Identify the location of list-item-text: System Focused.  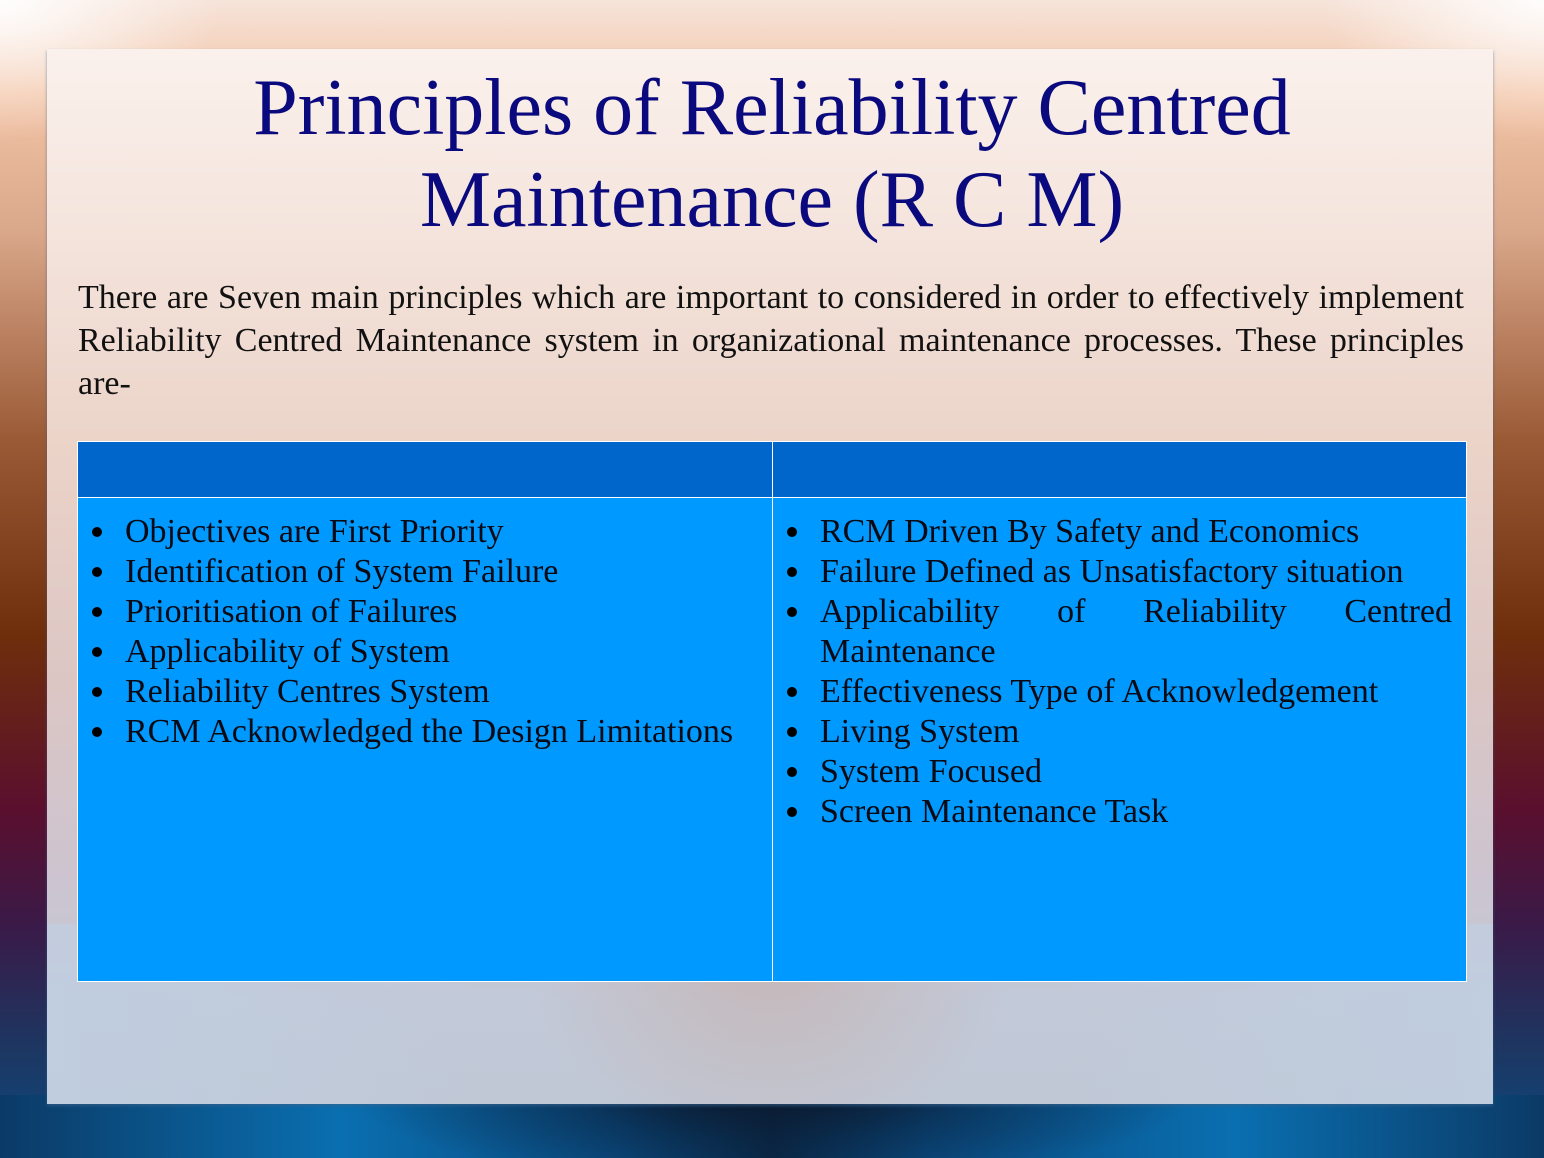
(931, 771).